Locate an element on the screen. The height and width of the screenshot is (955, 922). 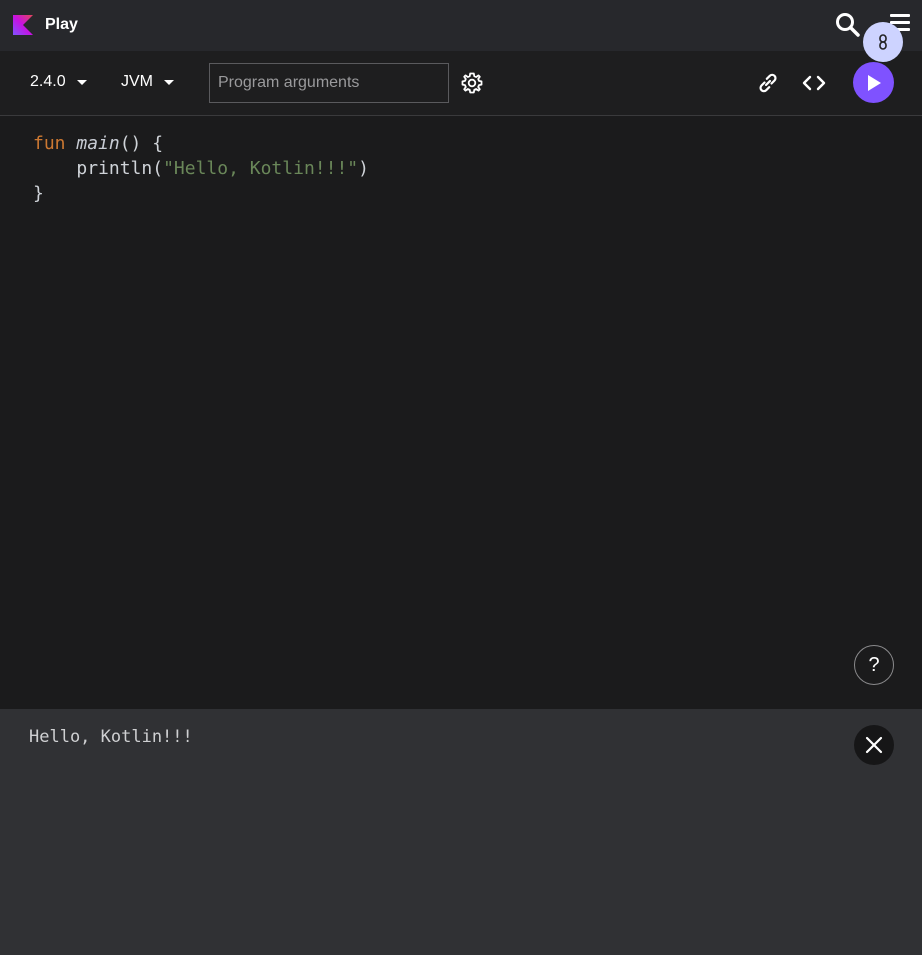
code-line-1: fun main() { is located at coordinates (201, 143).